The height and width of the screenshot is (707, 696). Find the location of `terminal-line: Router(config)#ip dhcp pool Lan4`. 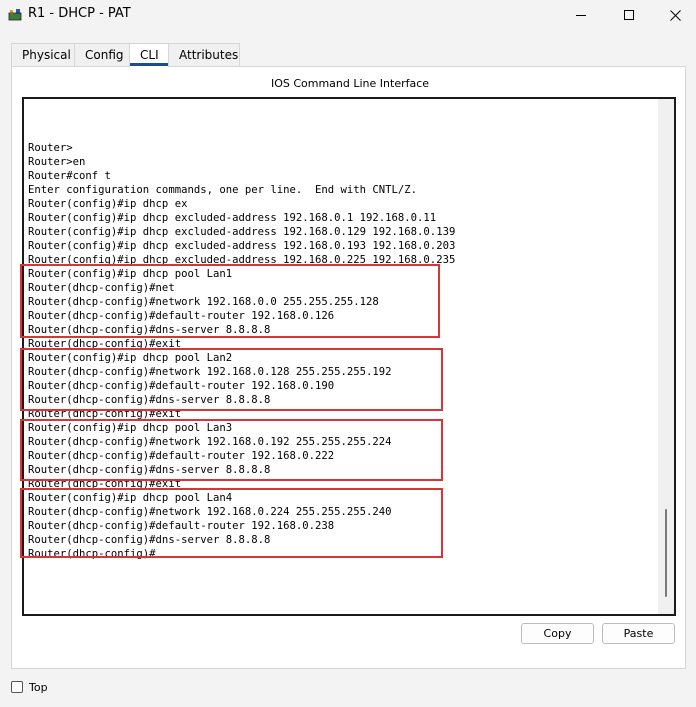

terminal-line: Router(config)#ip dhcp pool Lan4 is located at coordinates (130, 498).